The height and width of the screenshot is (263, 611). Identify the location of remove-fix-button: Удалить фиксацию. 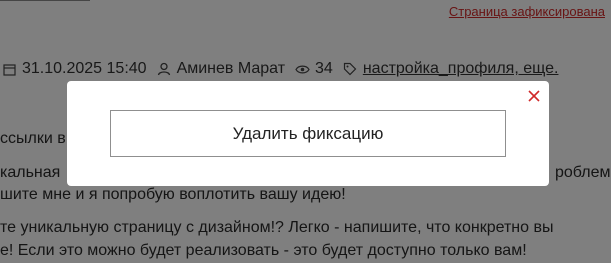
(308, 133).